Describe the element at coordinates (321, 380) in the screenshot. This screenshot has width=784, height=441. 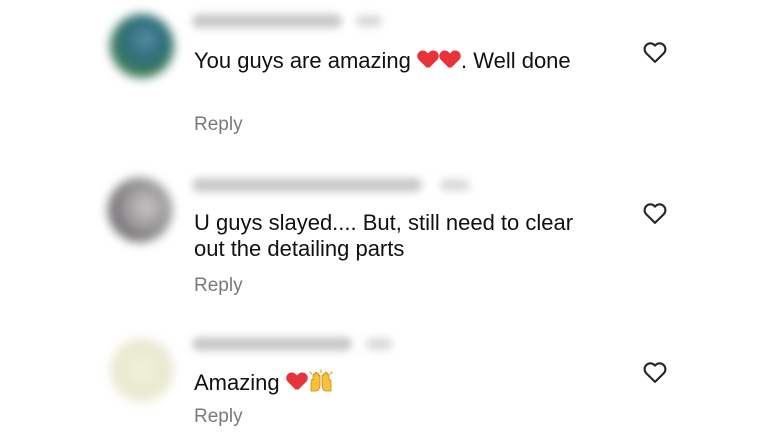
I see `raising-hands-emoji-icon` at that location.